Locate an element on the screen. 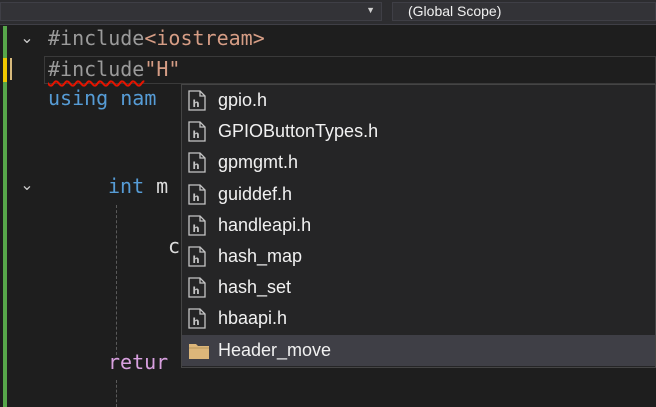  code-line-3: using nam is located at coordinates (102, 98).